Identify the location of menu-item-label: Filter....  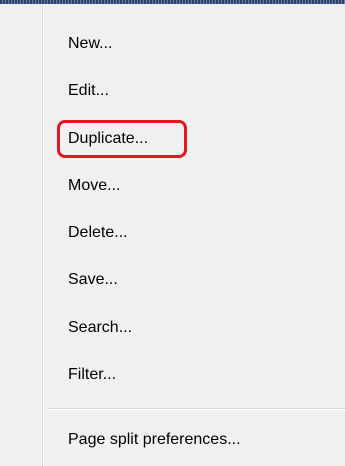
(92, 374).